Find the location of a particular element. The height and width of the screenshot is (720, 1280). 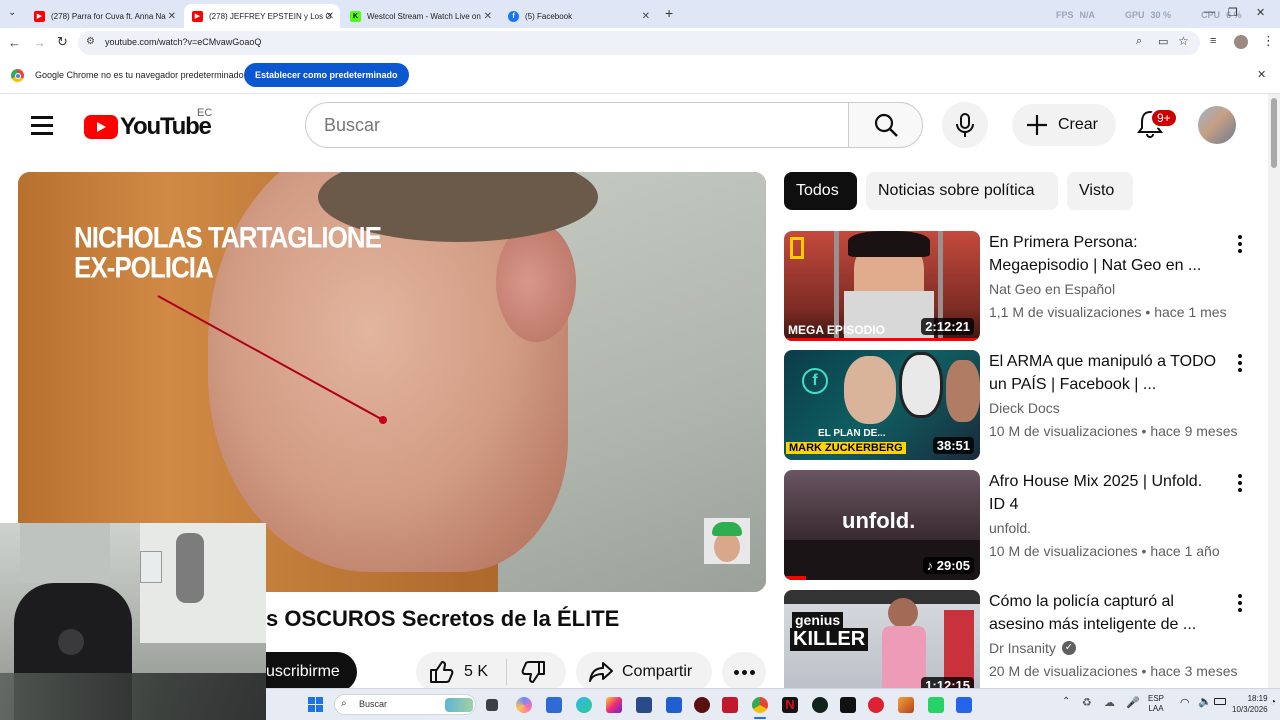

notepad-icon is located at coordinates (964, 705).